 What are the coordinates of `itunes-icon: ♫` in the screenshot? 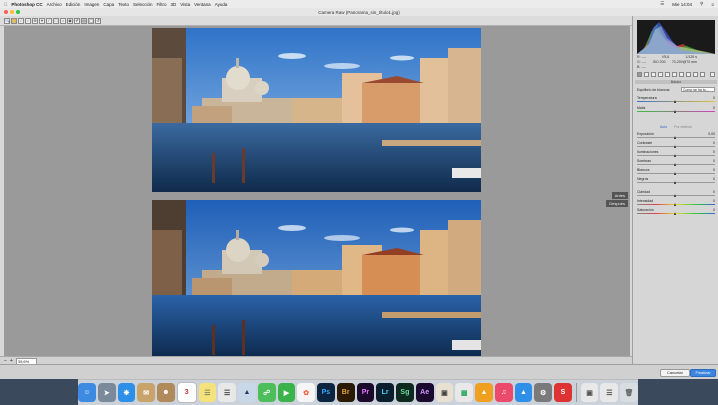 It's located at (503, 392).